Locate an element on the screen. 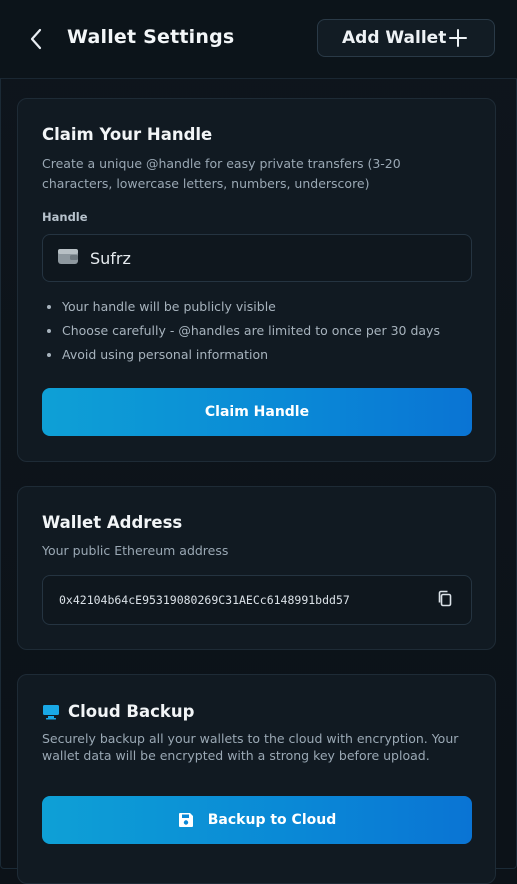  cloud-backup-heading: Cloud Backup is located at coordinates (118, 711).